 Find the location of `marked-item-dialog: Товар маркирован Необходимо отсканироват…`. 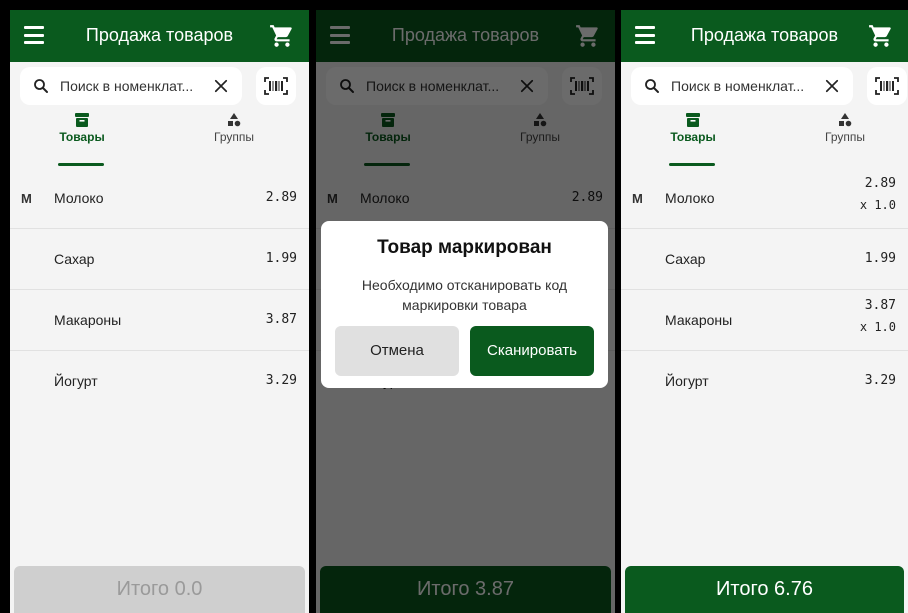

marked-item-dialog: Товар маркирован Необходимо отсканироват… is located at coordinates (464, 304).